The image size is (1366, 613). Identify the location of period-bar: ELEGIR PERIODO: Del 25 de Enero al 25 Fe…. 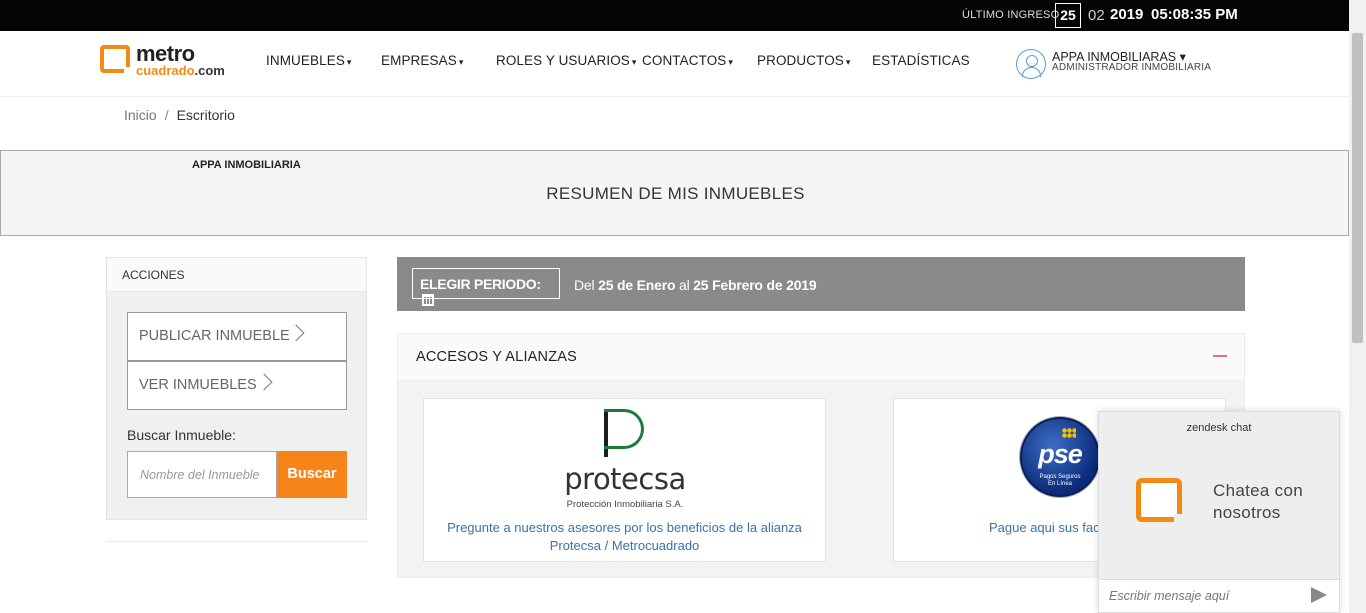
(821, 284).